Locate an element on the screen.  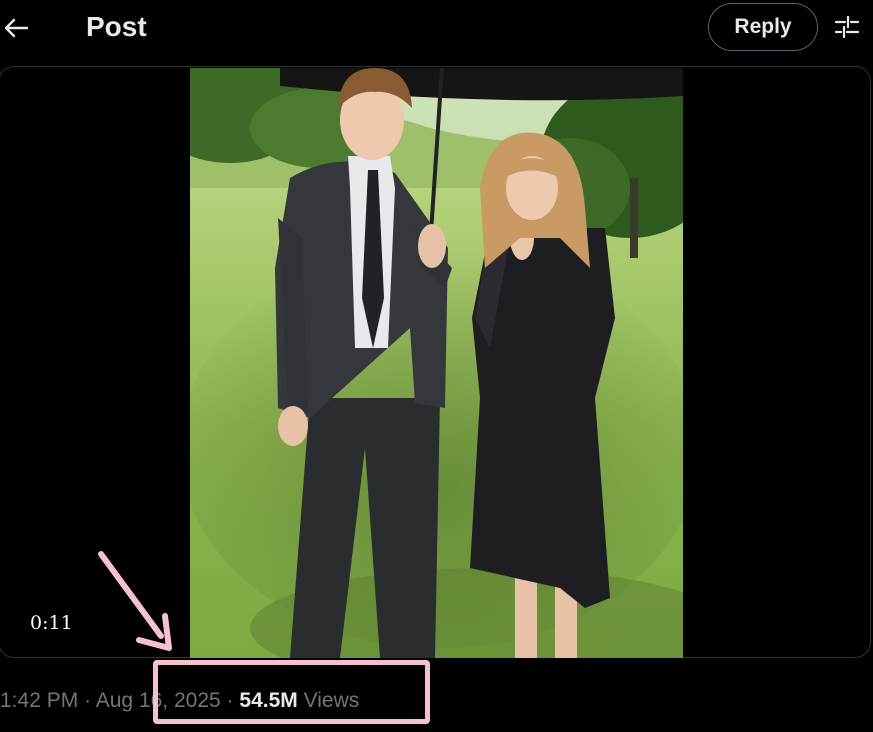
post-time: 1:42 PM is located at coordinates (39, 700).